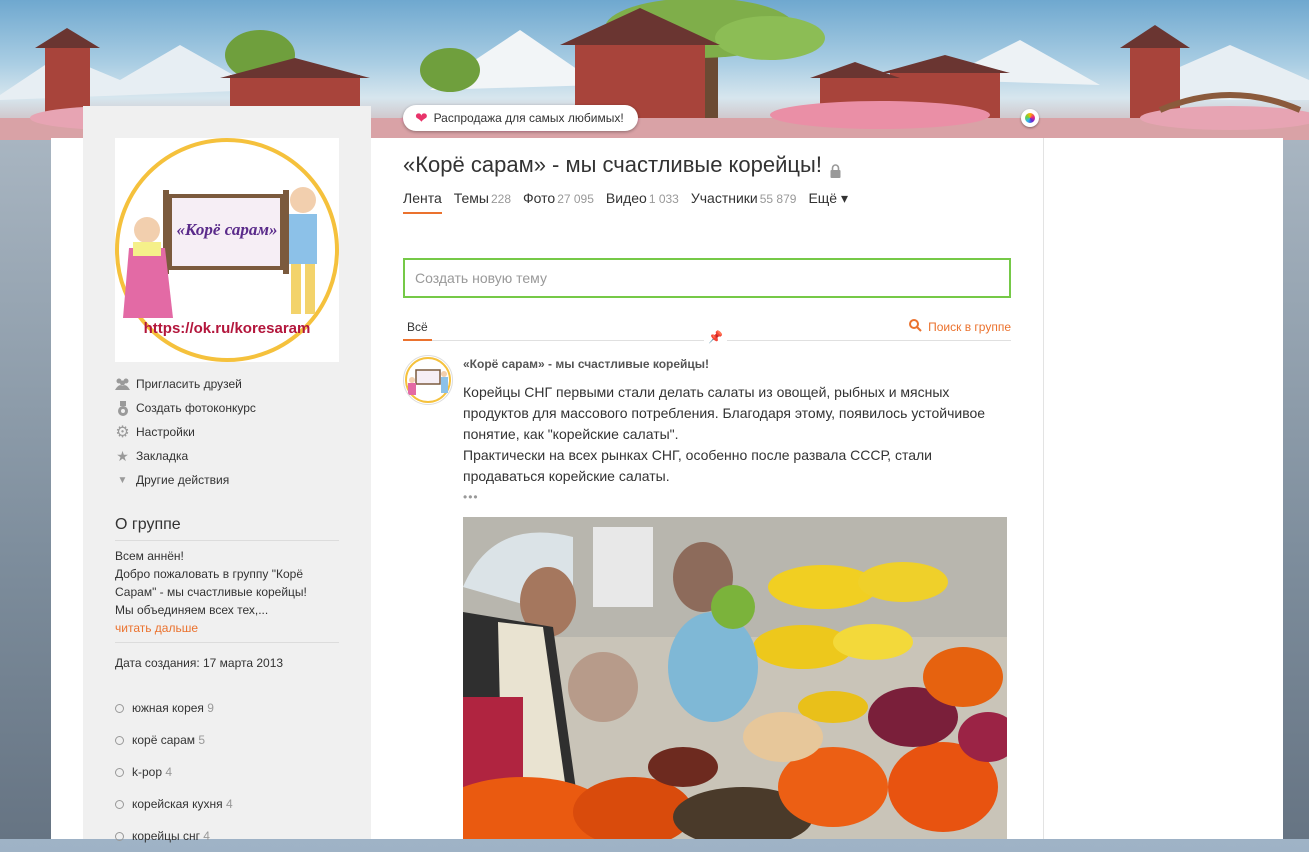 The image size is (1309, 852). I want to click on promo-badge: ❤ Распродажа для самых любимых!, so click(520, 118).